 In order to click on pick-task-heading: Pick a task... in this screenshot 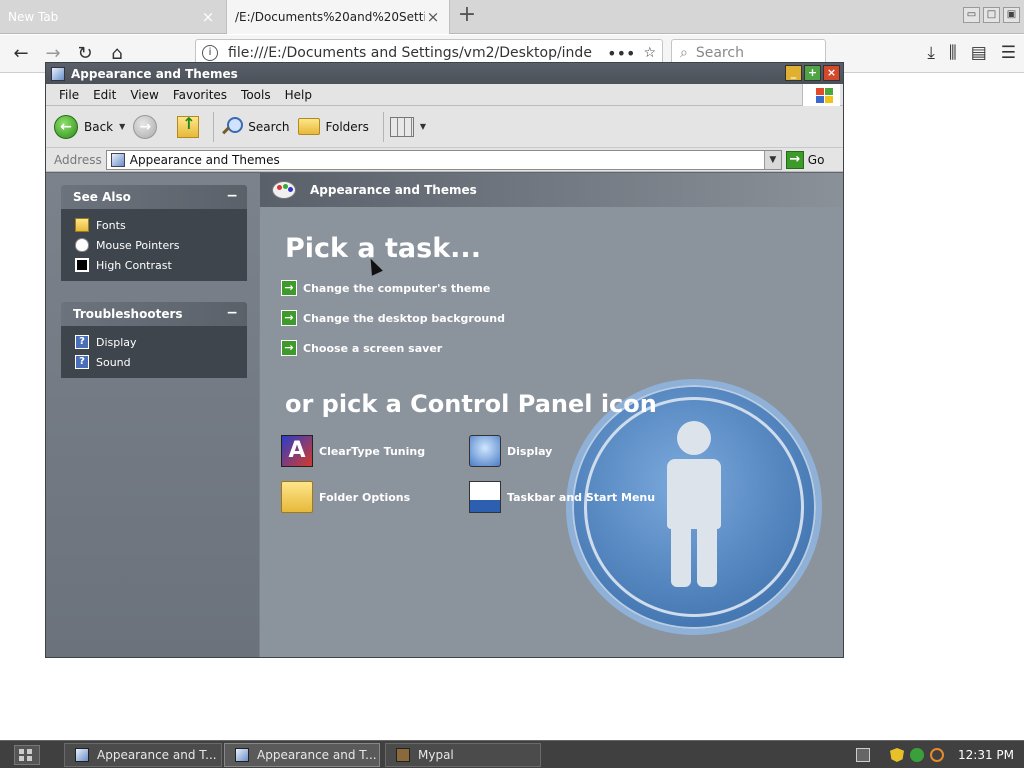, I will do `click(383, 248)`.